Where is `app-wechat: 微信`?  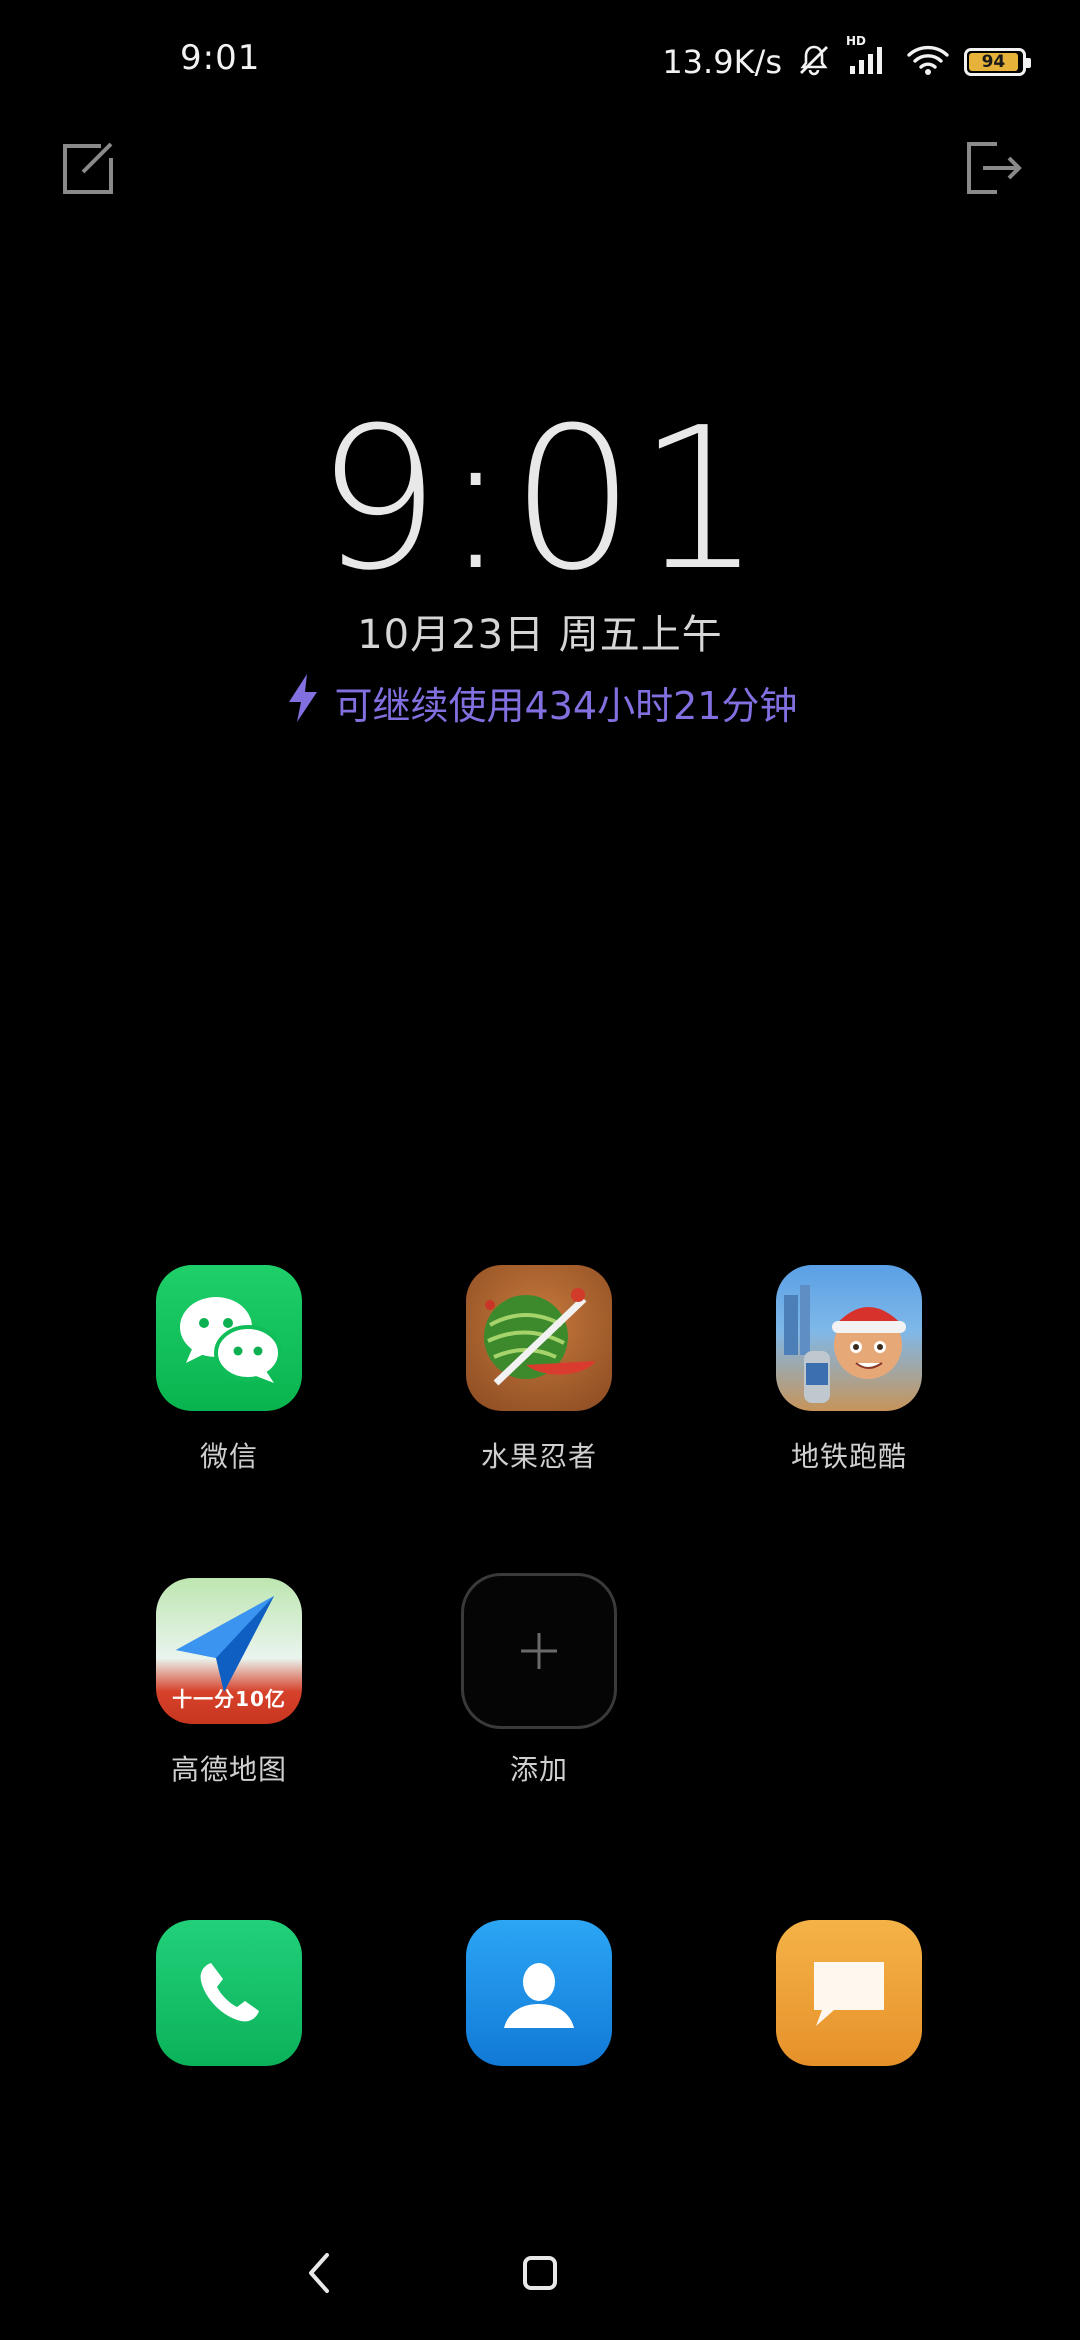 app-wechat: 微信 is located at coordinates (229, 1370).